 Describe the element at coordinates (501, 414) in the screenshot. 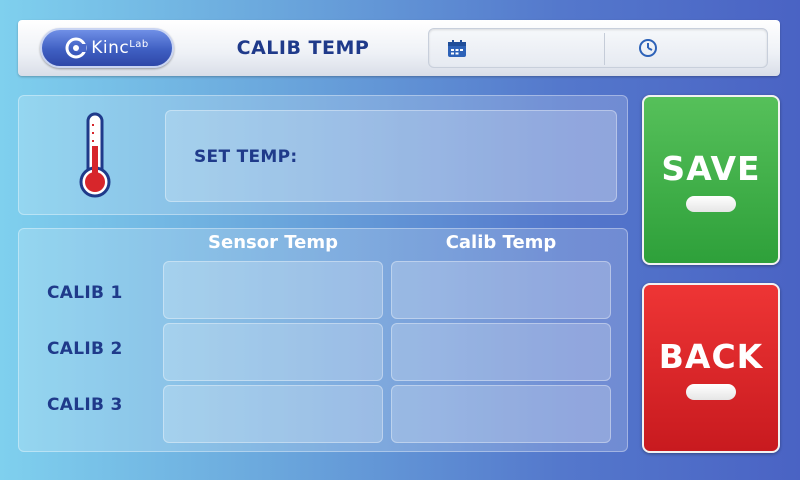

I see `calib-3-calib-field` at that location.